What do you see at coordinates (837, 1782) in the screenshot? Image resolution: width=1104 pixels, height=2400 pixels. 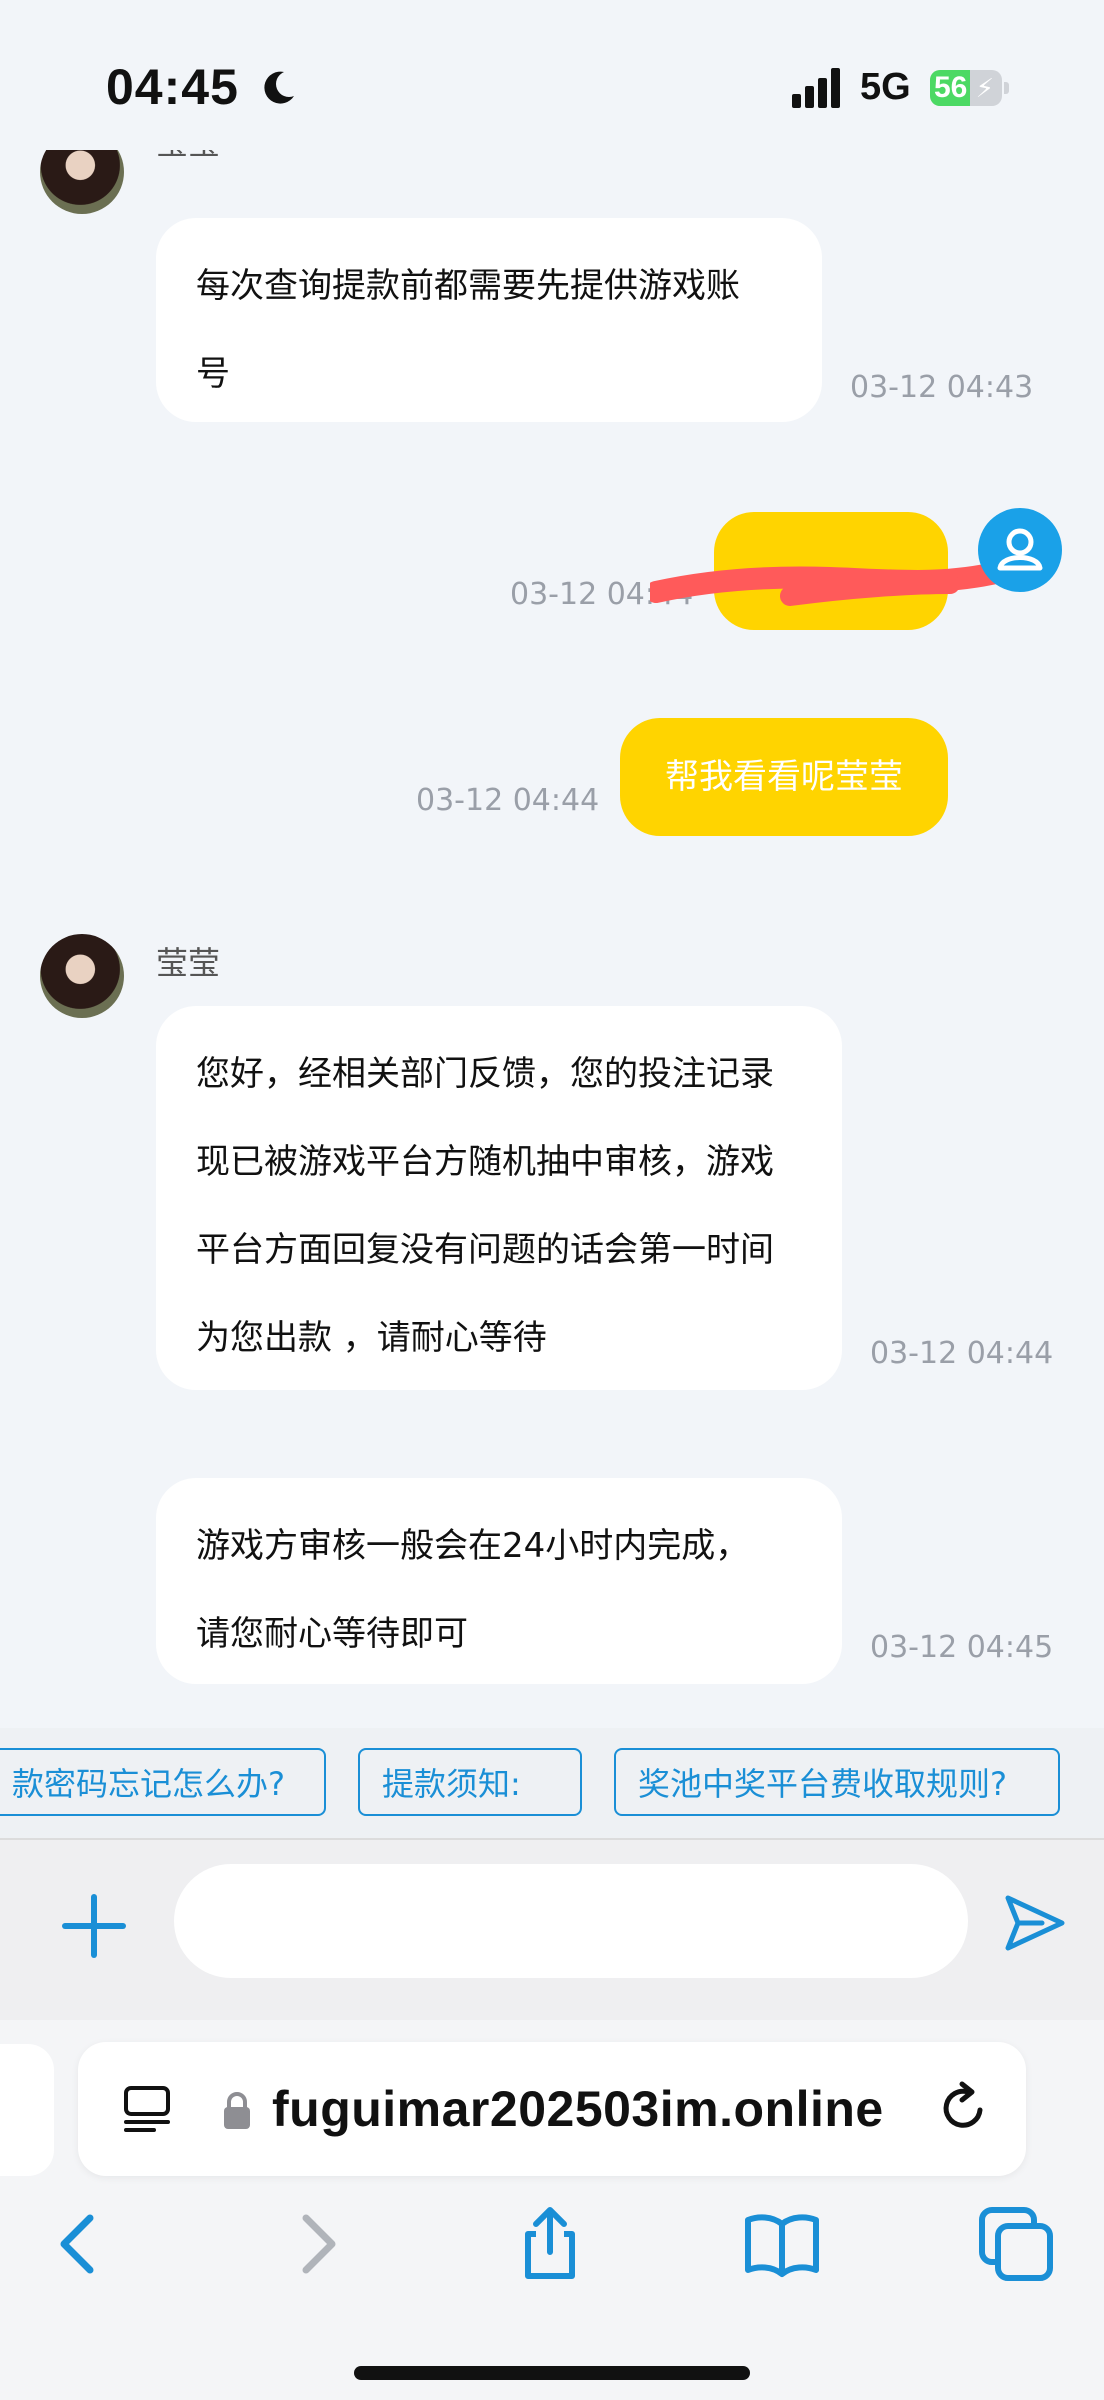 I see `quick-reply-chip: 奖池中奖平台费收取规则?` at bounding box center [837, 1782].